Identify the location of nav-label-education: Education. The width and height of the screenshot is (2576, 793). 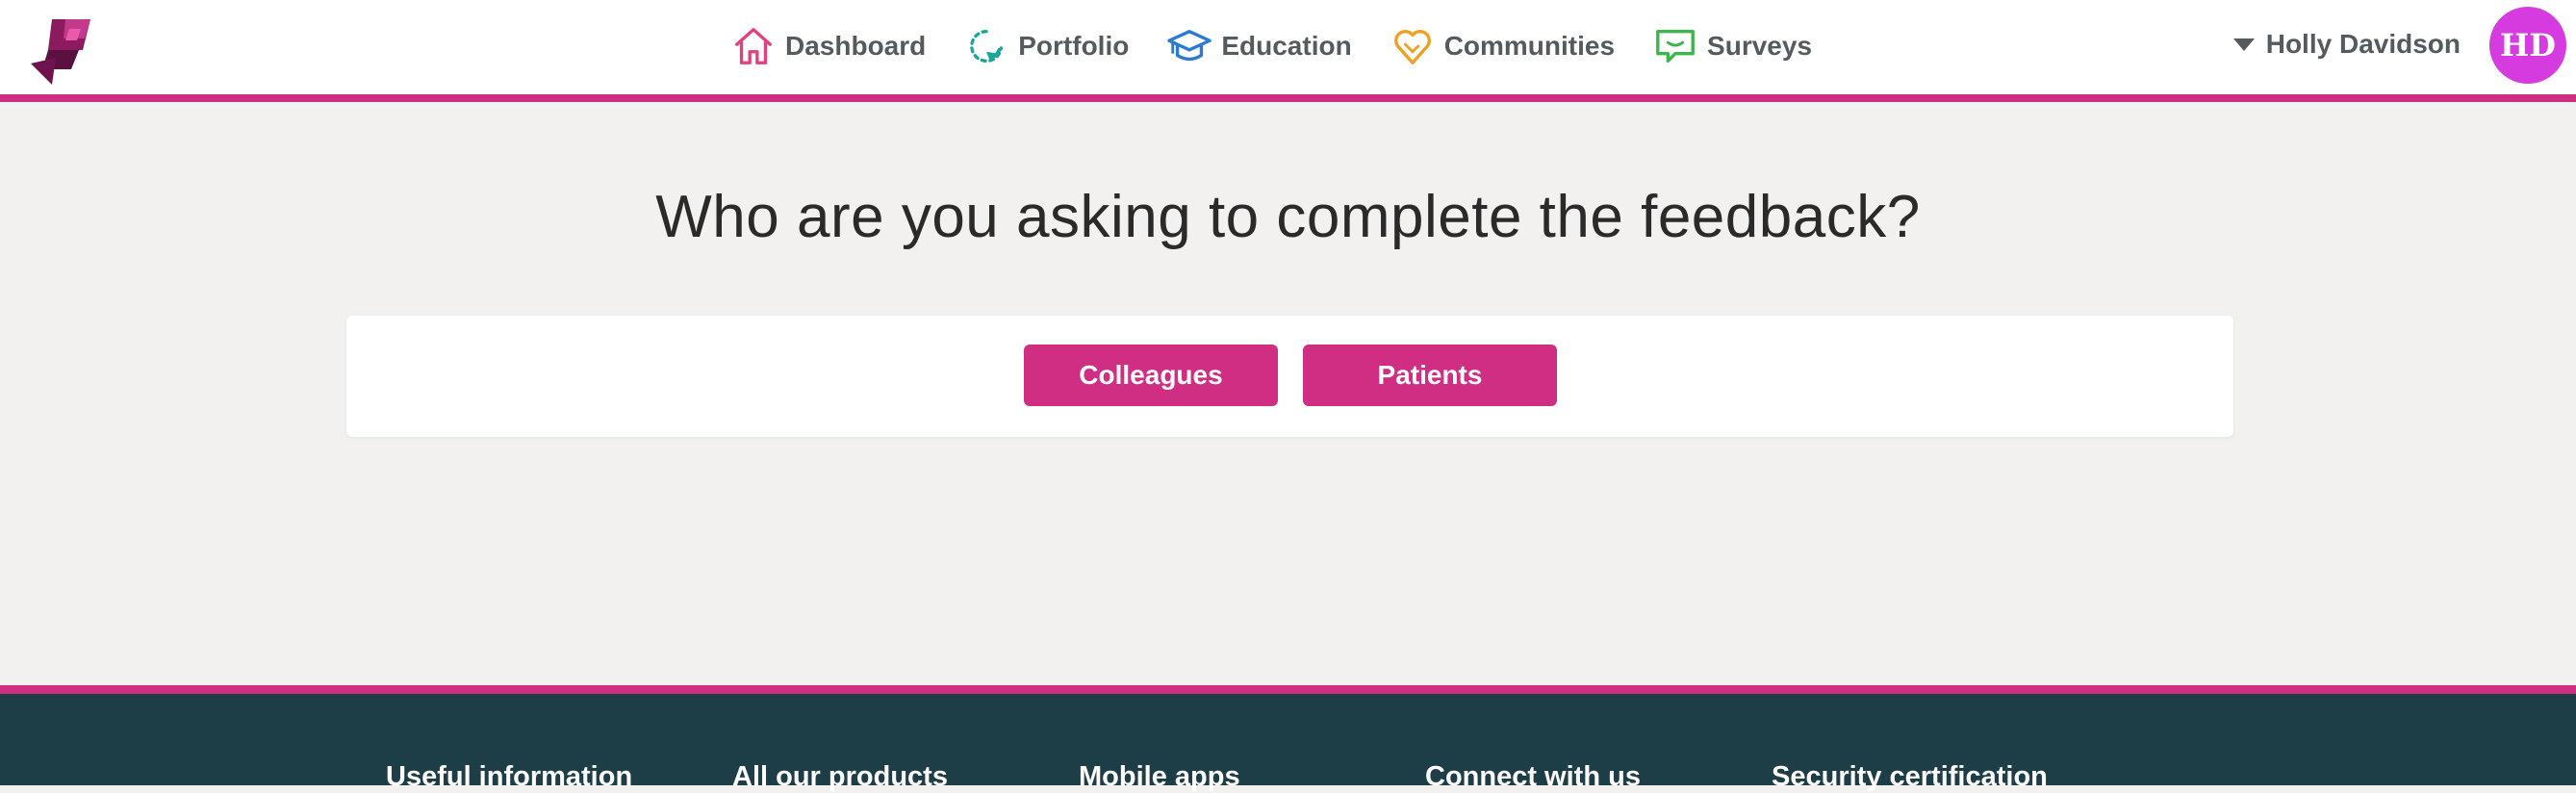
(1286, 46).